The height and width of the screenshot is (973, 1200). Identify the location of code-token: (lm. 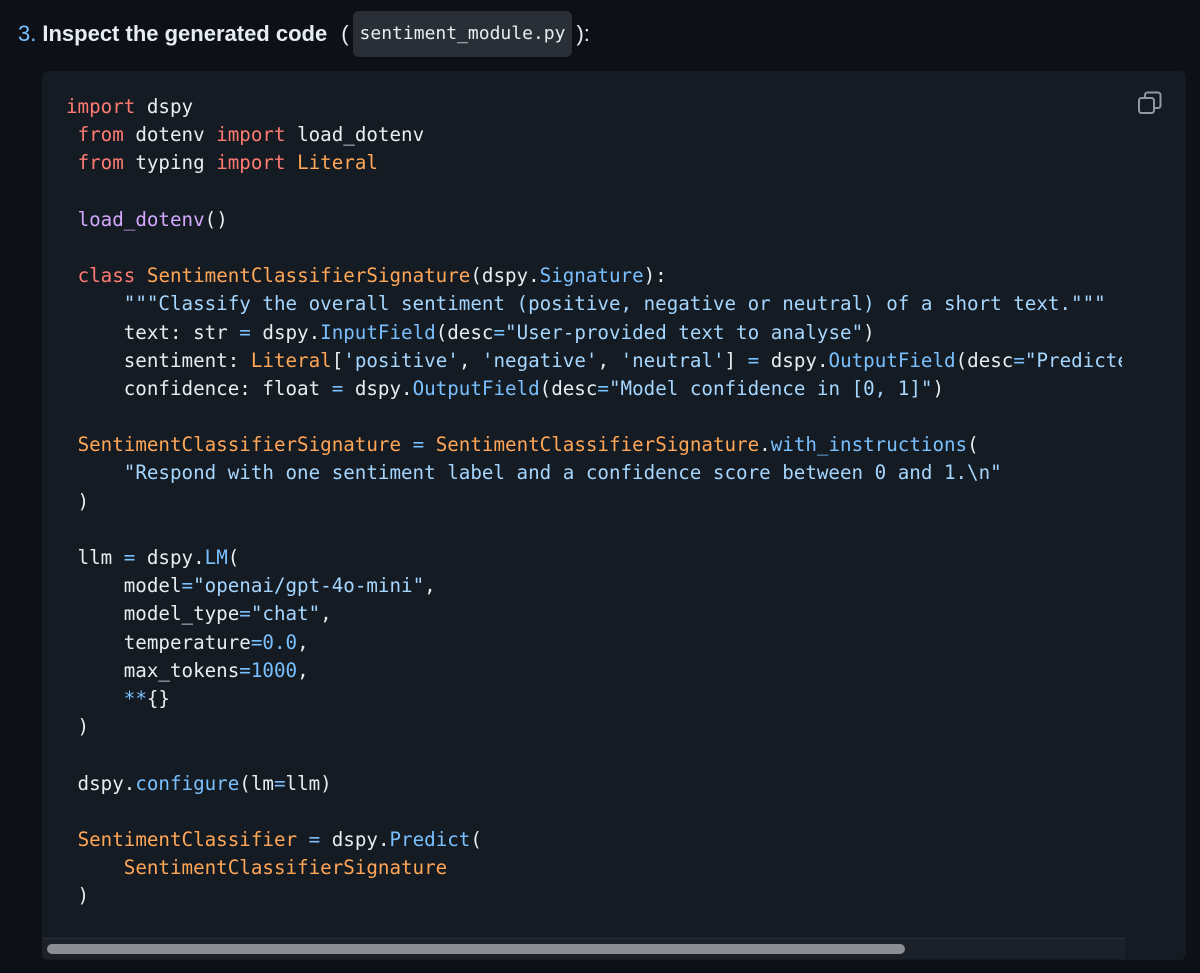
(256, 783).